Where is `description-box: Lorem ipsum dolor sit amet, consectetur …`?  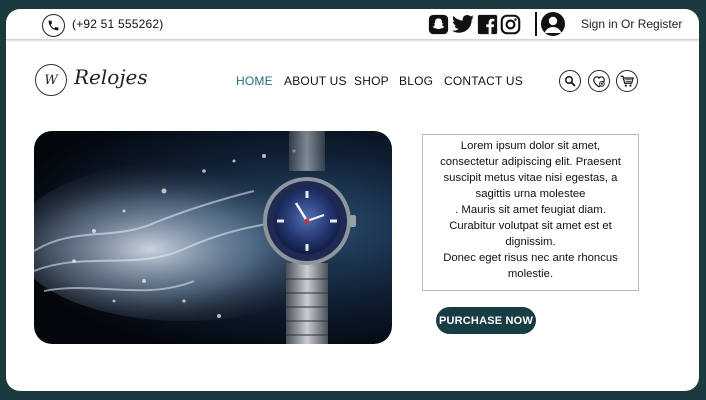
description-box: Lorem ipsum dolor sit amet, consectetur … is located at coordinates (530, 212).